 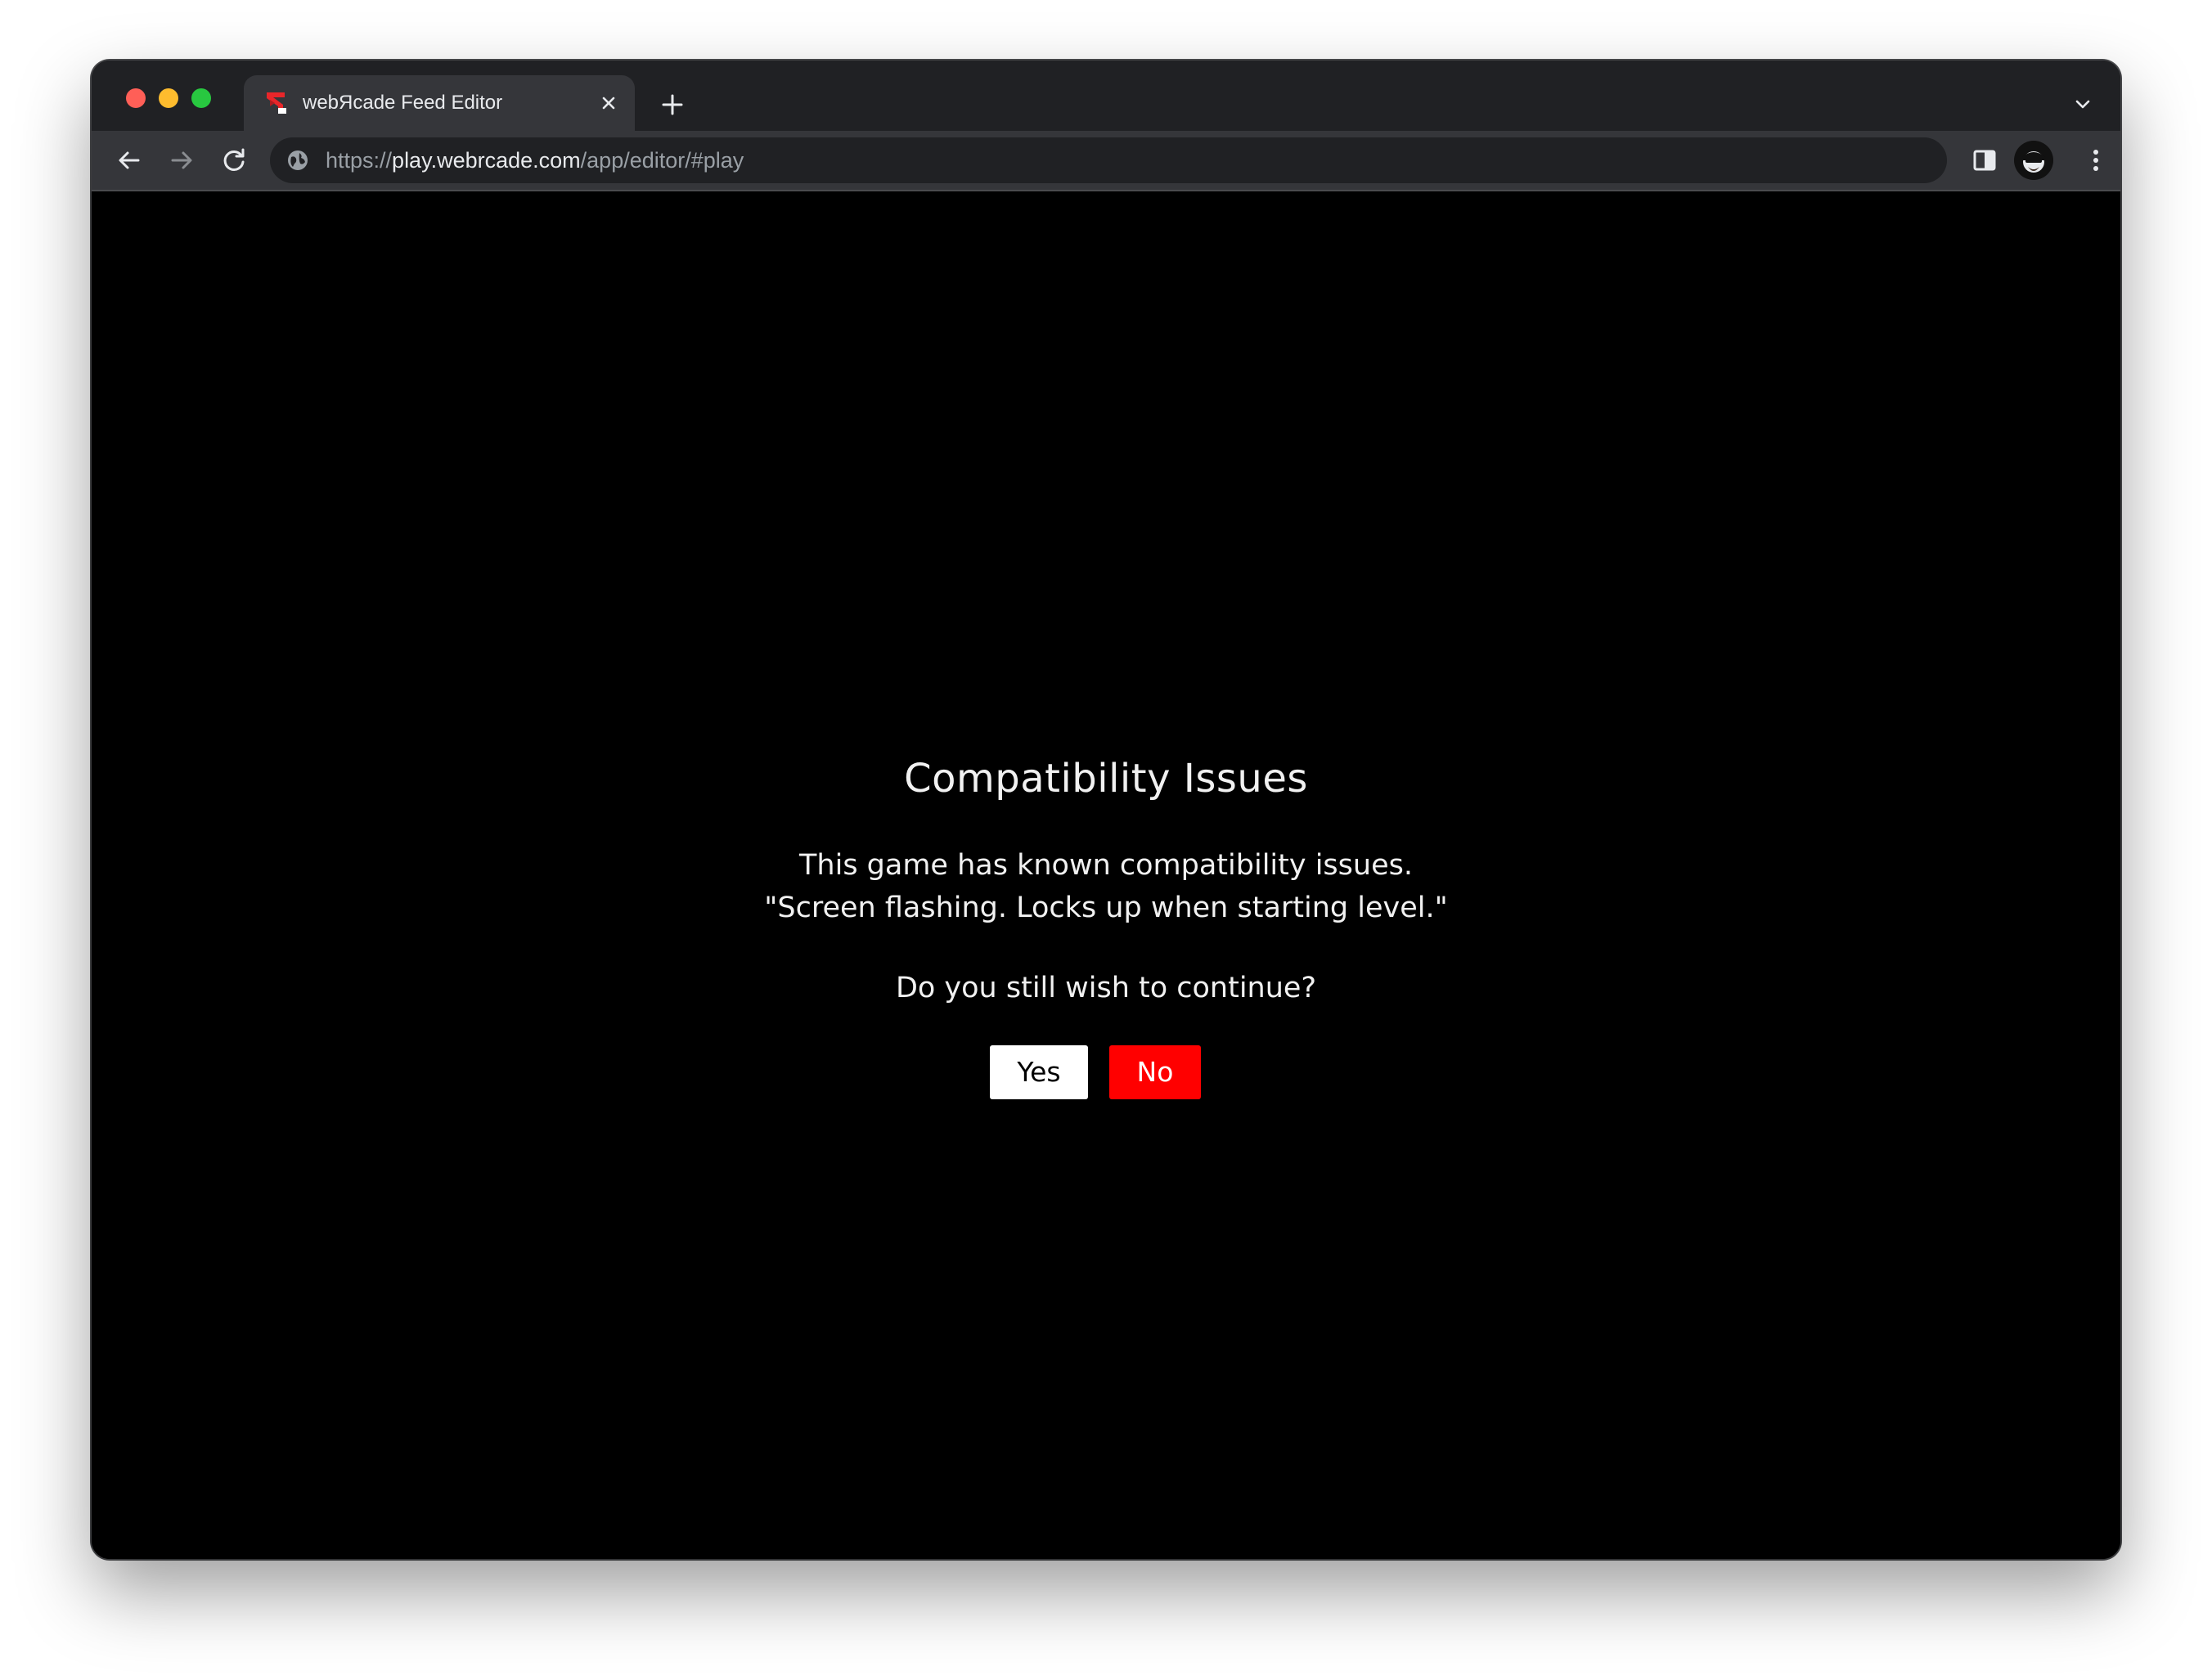 I want to click on no-button: No, so click(x=1155, y=1072).